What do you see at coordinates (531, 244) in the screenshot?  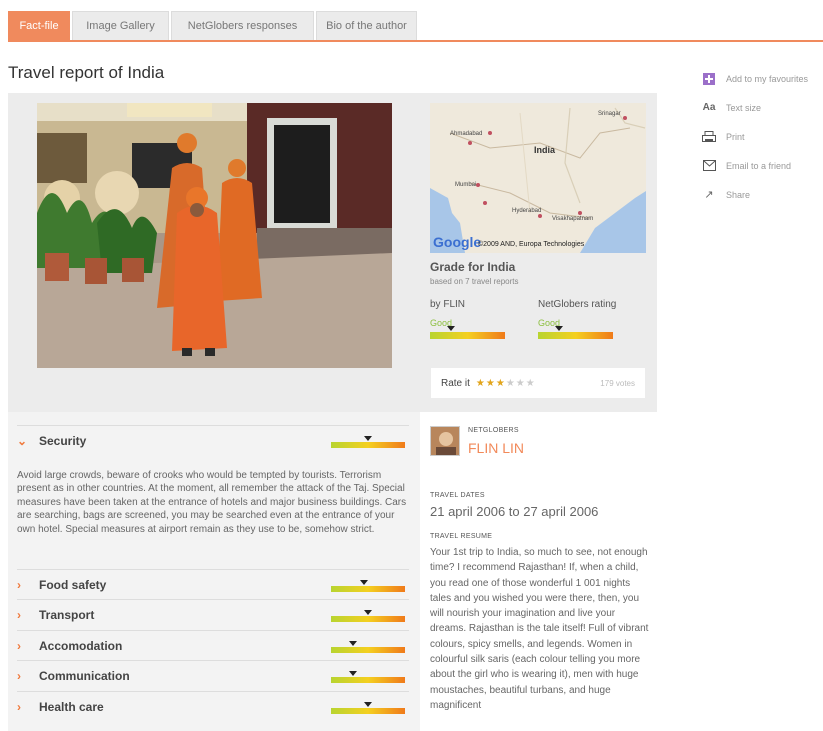 I see `map-attribution: ©2009 AND, Europa Technologies` at bounding box center [531, 244].